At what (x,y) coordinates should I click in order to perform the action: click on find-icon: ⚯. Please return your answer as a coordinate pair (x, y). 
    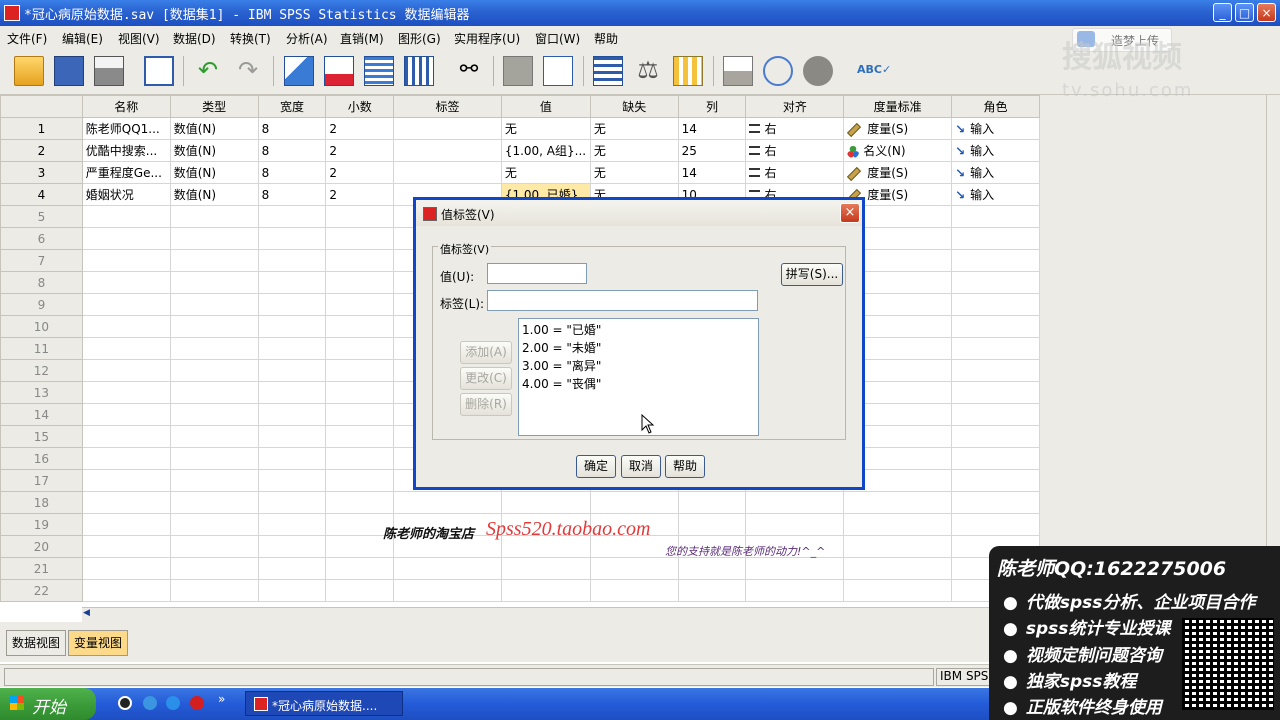
    Looking at the image, I should click on (469, 71).